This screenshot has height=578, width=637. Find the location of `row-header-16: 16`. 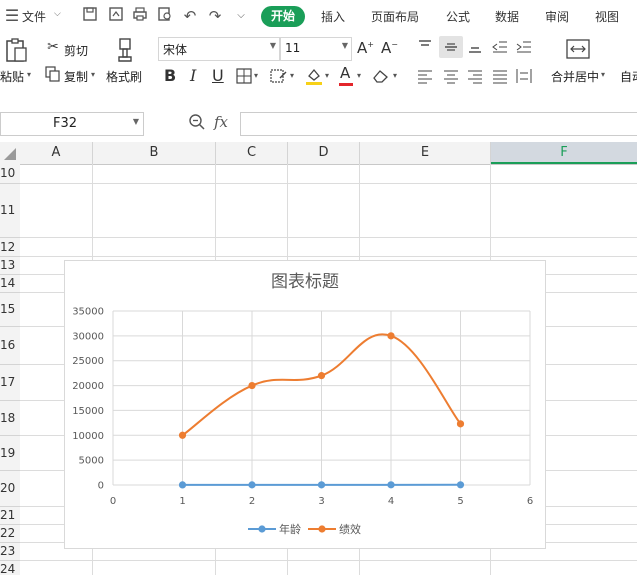

row-header-16: 16 is located at coordinates (10, 346).